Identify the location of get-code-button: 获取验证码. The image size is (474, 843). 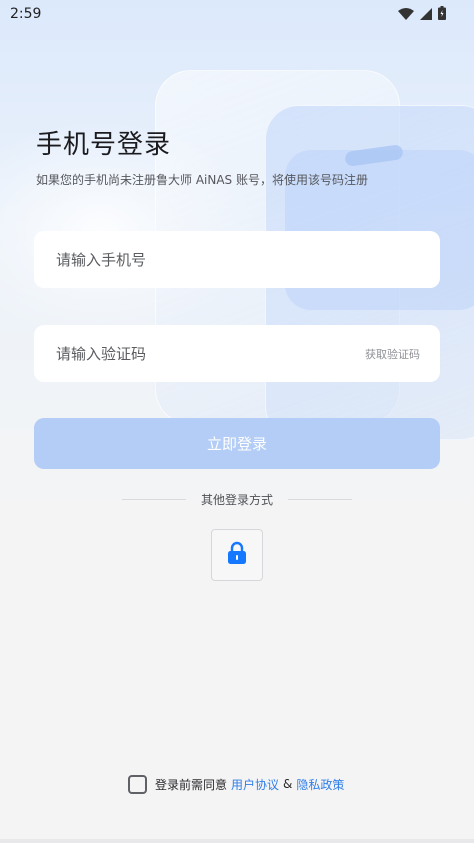
(392, 354).